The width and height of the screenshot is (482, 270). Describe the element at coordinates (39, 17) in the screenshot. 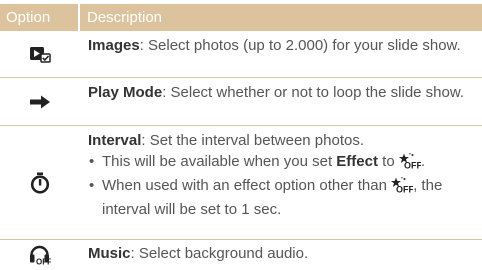

I see `column-header-option: Option` at that location.